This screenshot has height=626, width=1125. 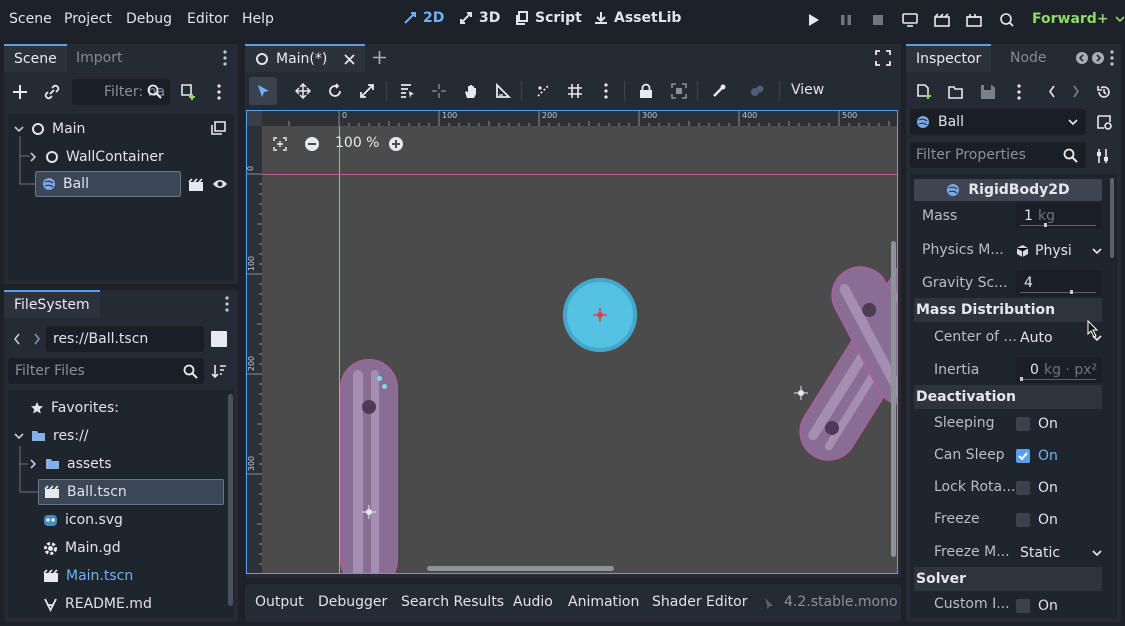 What do you see at coordinates (1037, 456) in the screenshot?
I see `can-sleep-checkbox: On` at bounding box center [1037, 456].